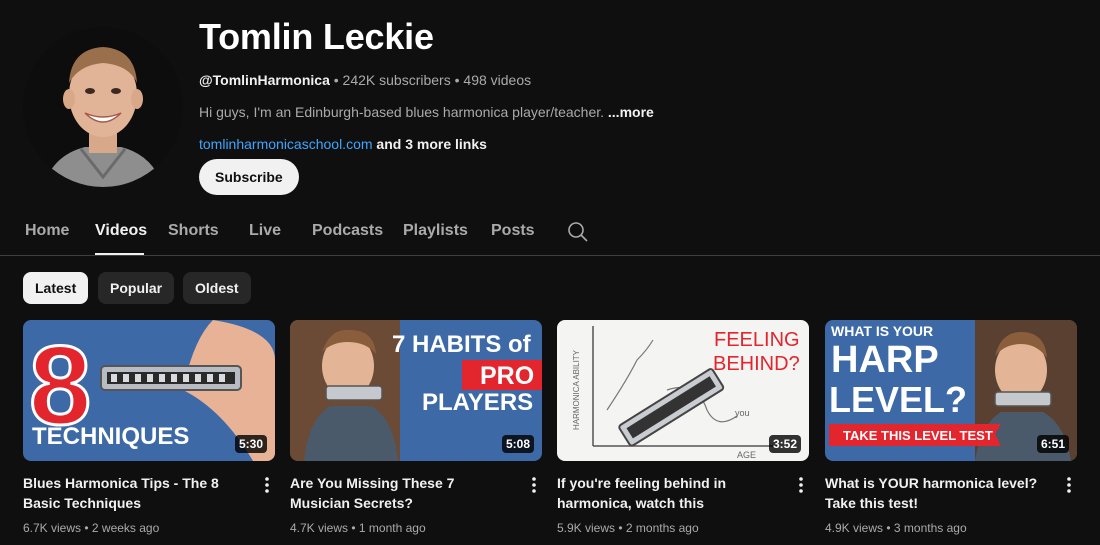 The image size is (1100, 545). What do you see at coordinates (217, 288) in the screenshot?
I see `chip-oldest: Oldest` at bounding box center [217, 288].